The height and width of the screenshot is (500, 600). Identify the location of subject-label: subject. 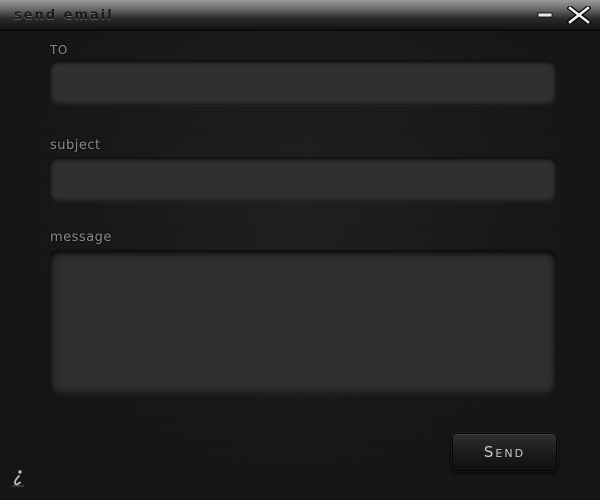
(75, 145).